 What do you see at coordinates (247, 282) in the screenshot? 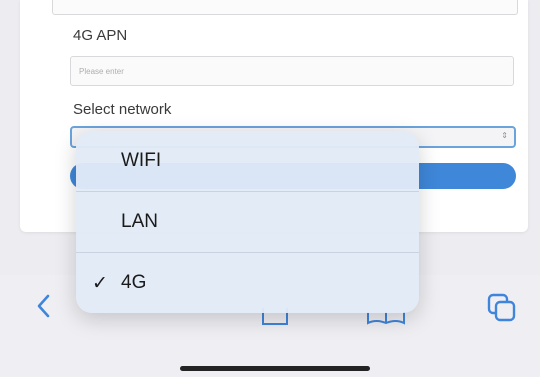
I see `picker-option-4g: ✓ 4G` at bounding box center [247, 282].